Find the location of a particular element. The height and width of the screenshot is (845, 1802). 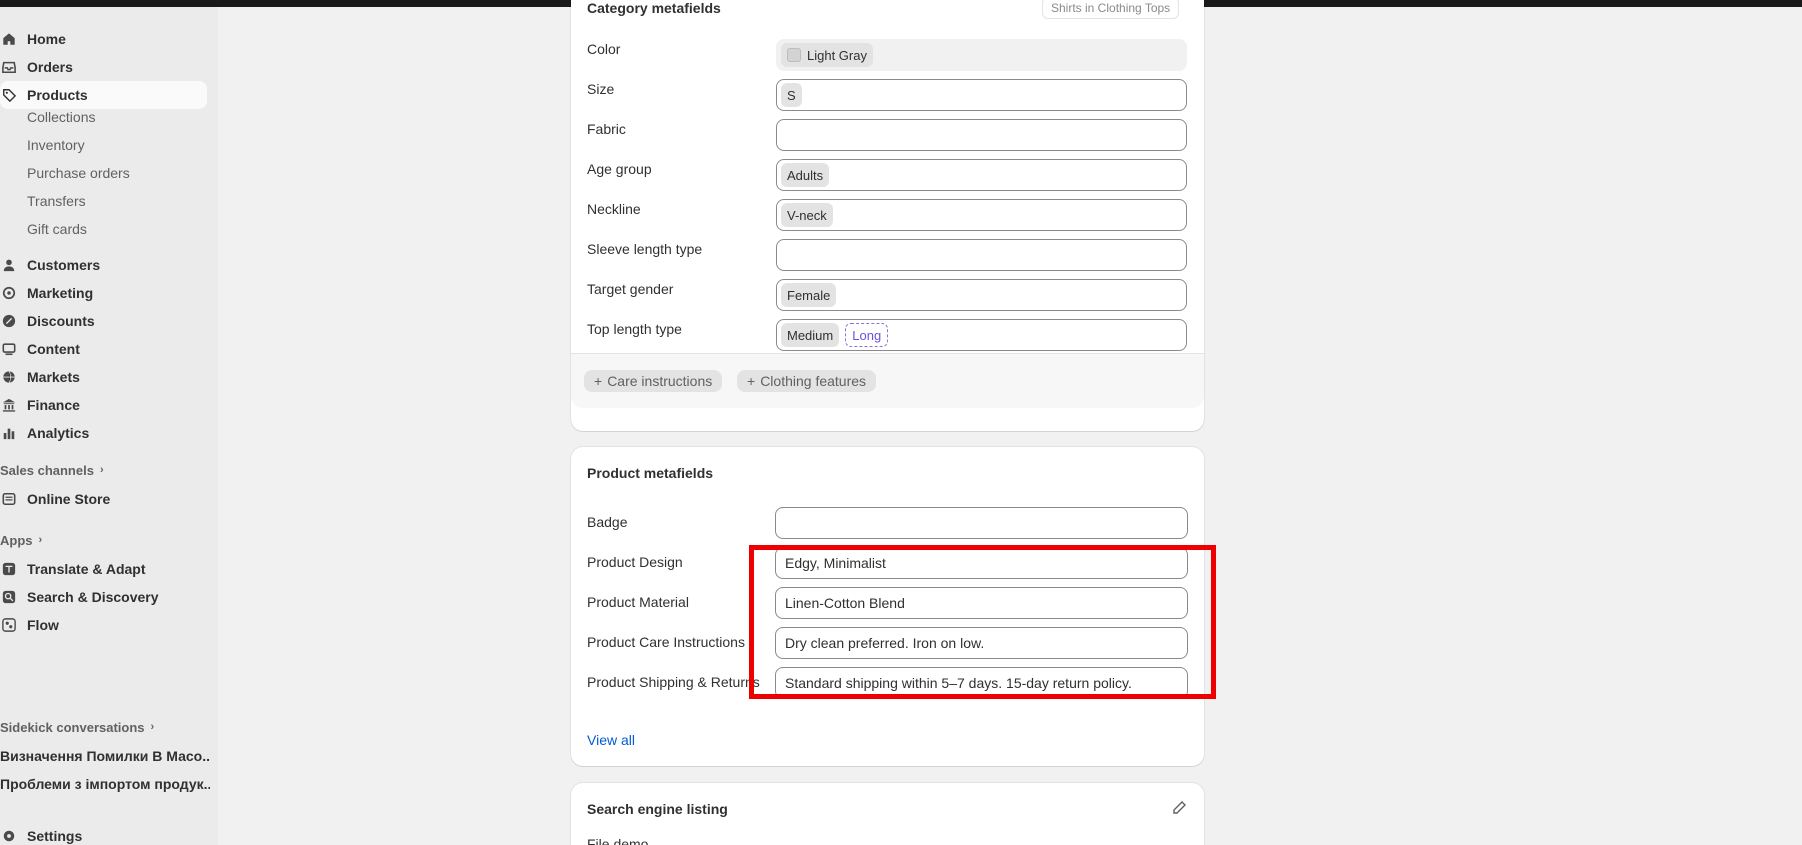

tag-icon is located at coordinates (9, 95).